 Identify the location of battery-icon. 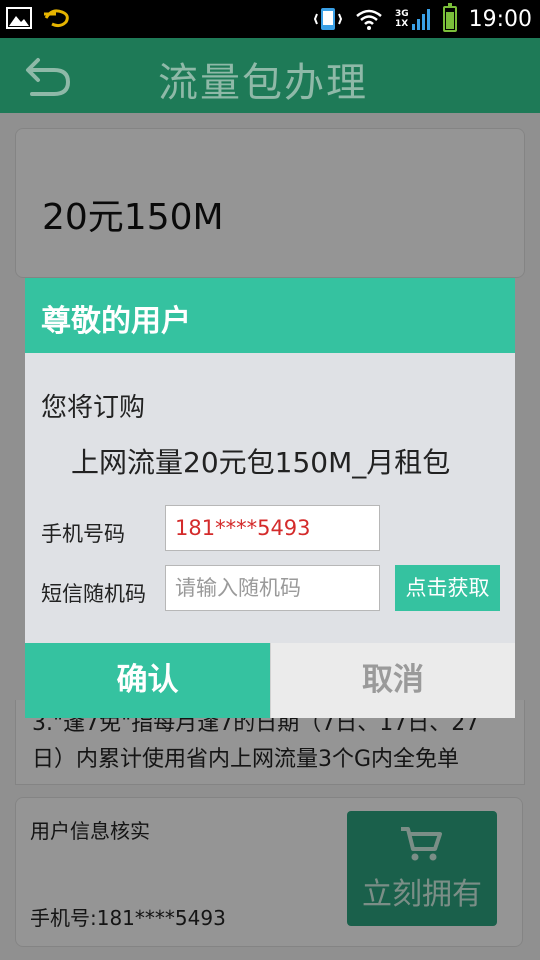
(449, 17).